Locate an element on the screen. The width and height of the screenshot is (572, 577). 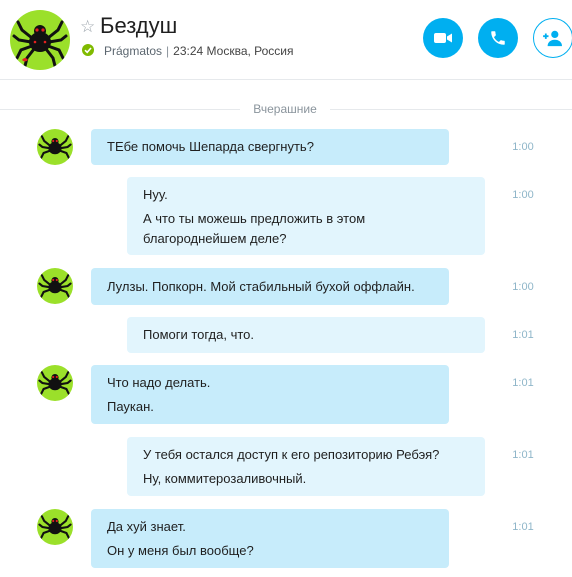
contact-avatar is located at coordinates (40, 40).